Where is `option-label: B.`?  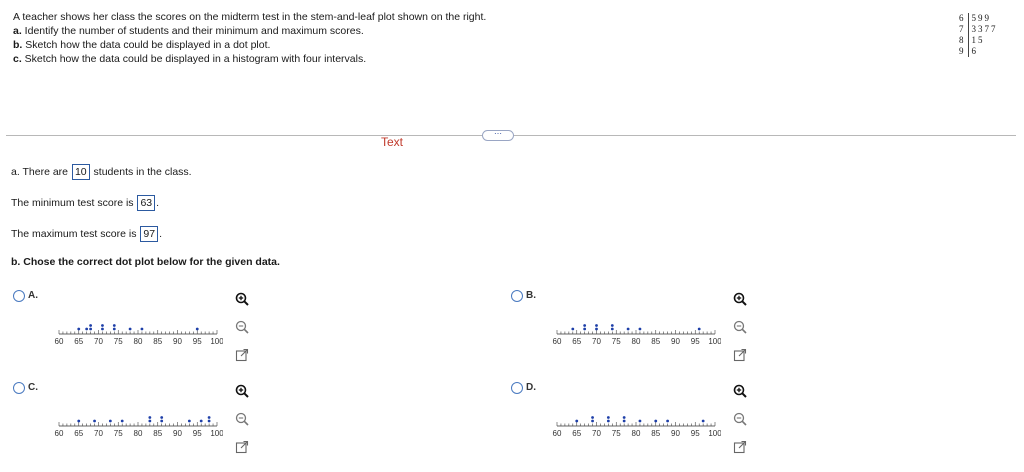 option-label: B. is located at coordinates (531, 295).